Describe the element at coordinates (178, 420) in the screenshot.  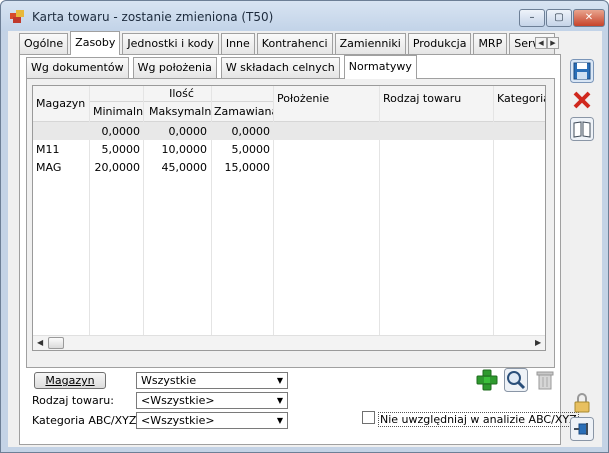
I see `kategoria-select-value: <Wszystkie>` at that location.